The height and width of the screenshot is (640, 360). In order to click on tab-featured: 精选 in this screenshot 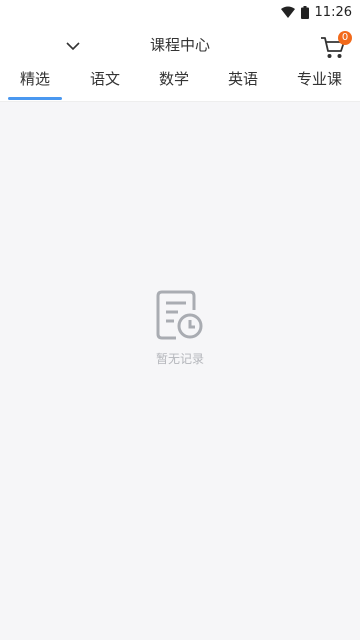, I will do `click(35, 82)`.